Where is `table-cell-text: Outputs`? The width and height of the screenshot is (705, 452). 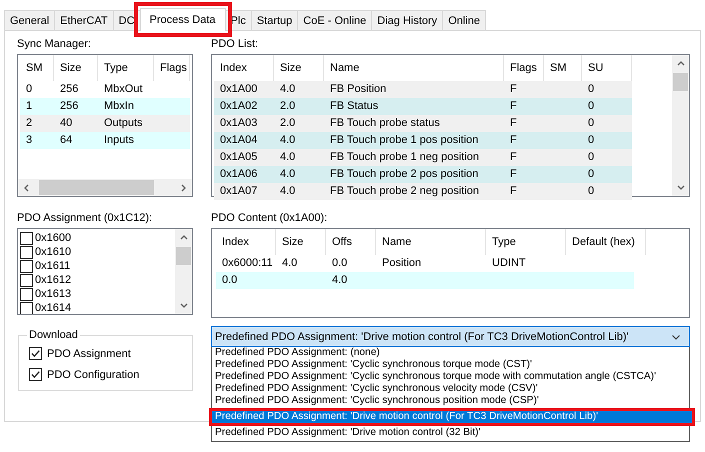 table-cell-text: Outputs is located at coordinates (123, 123).